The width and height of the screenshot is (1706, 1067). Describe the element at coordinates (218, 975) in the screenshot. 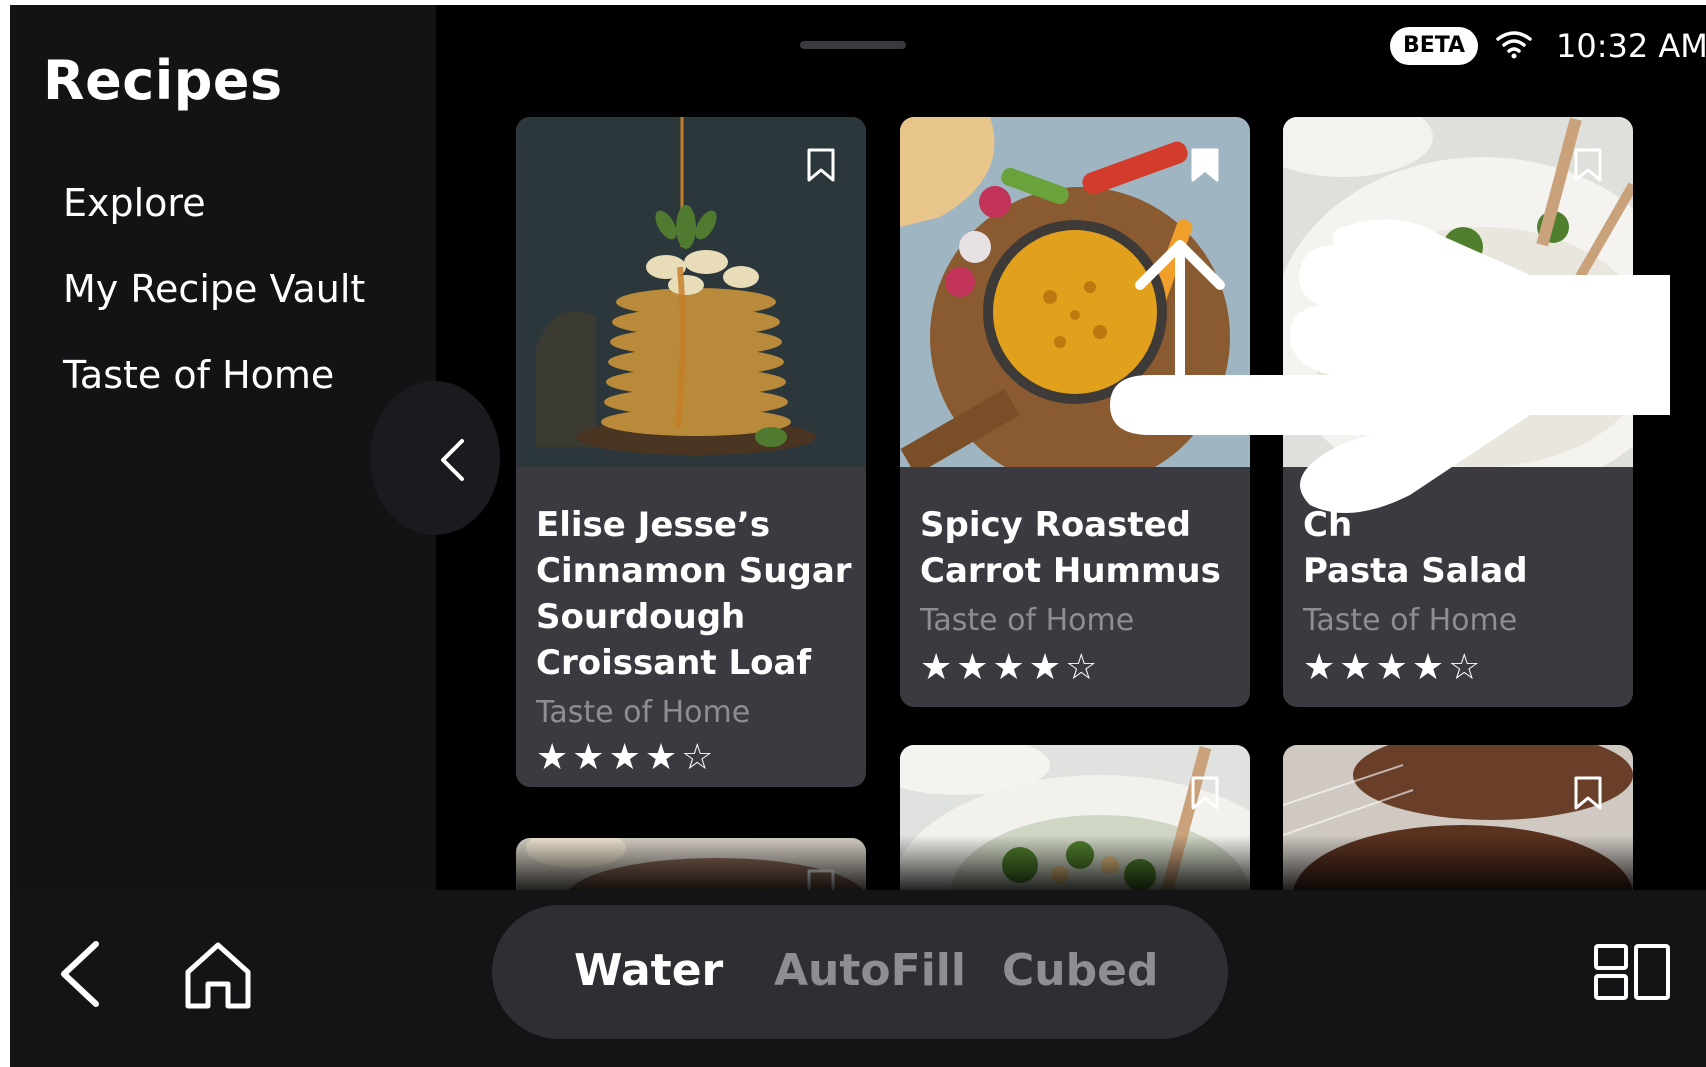

I see `home-icon` at that location.